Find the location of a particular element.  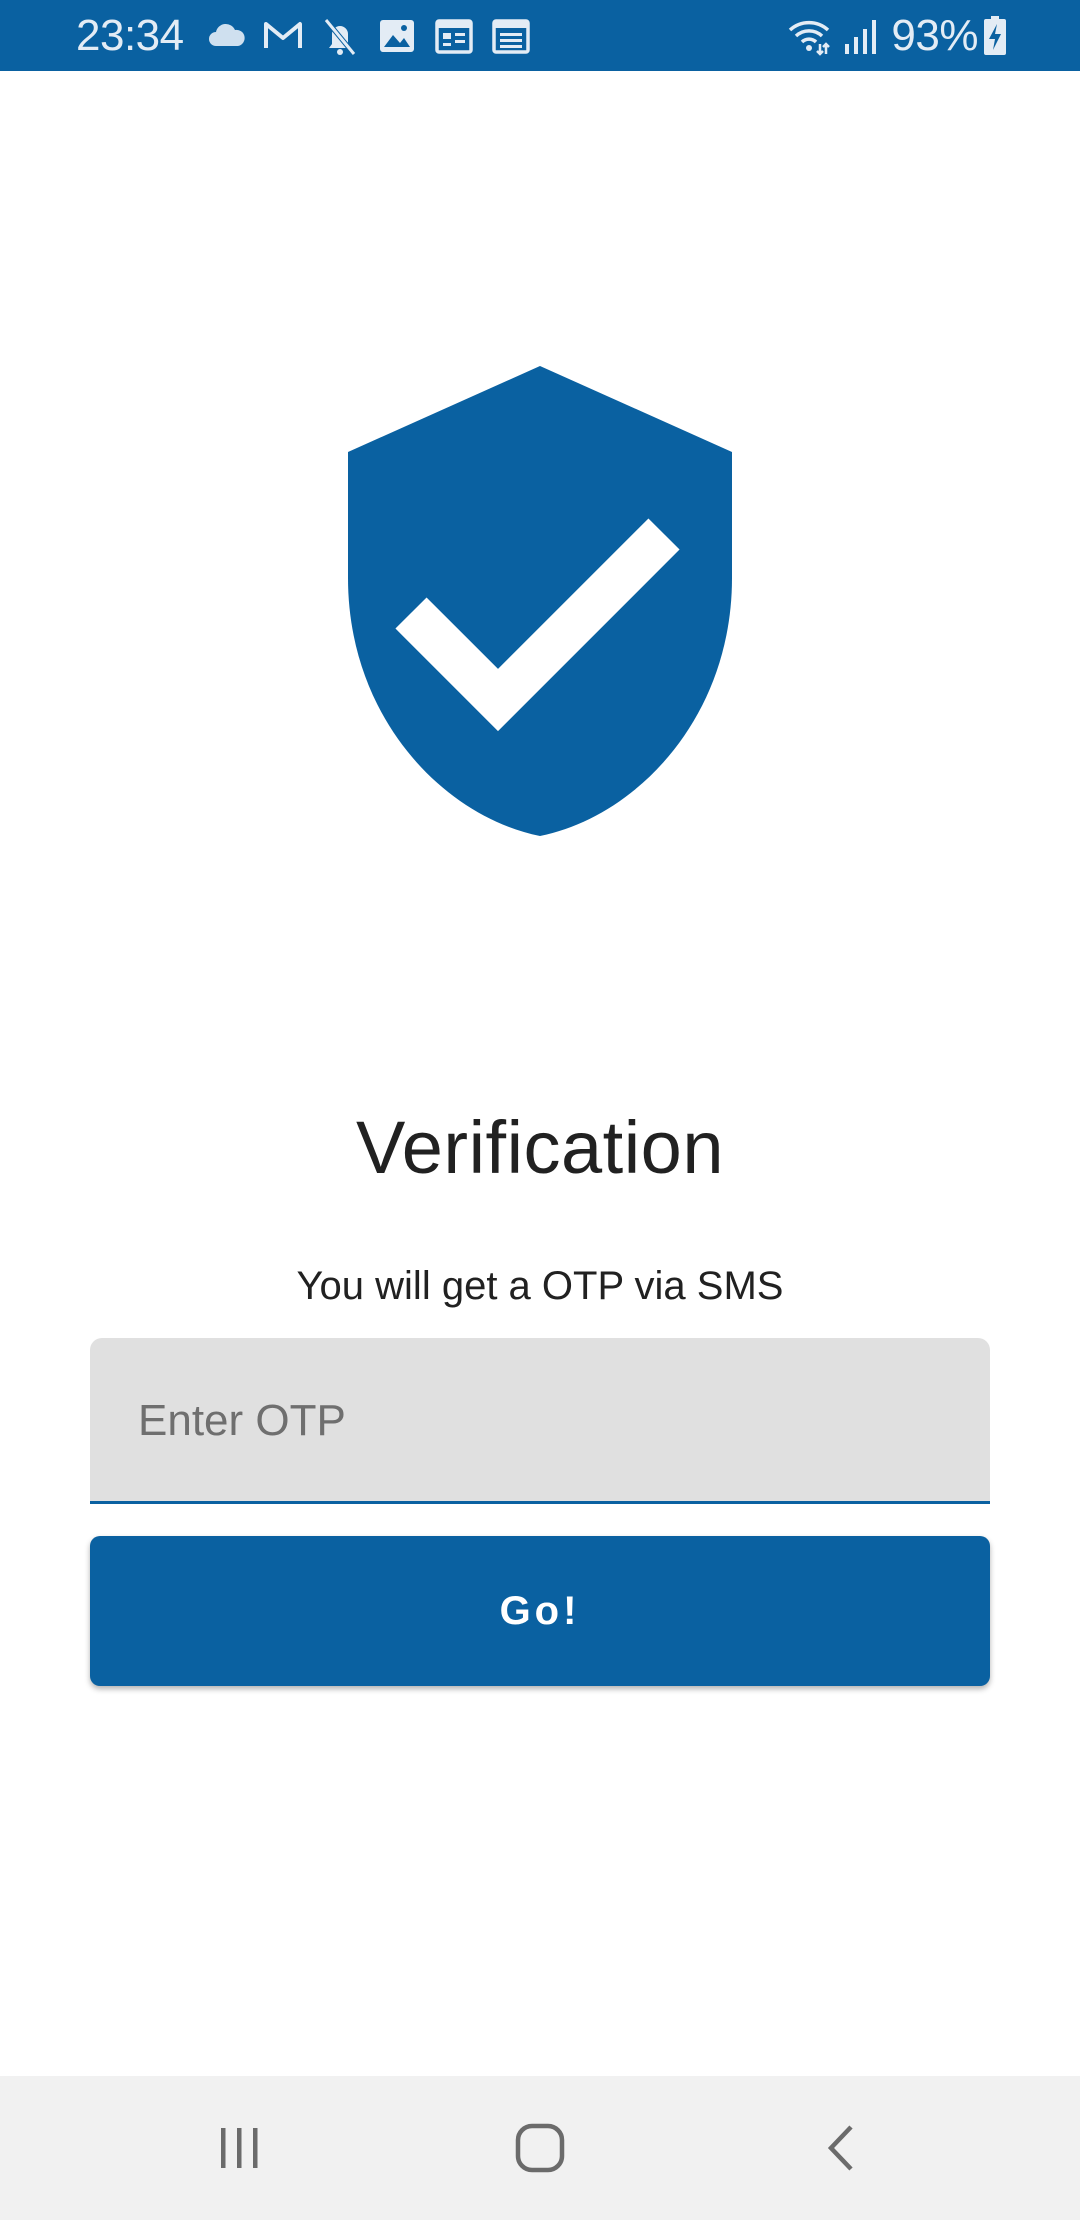

status-time: 23:34 is located at coordinates (130, 35).